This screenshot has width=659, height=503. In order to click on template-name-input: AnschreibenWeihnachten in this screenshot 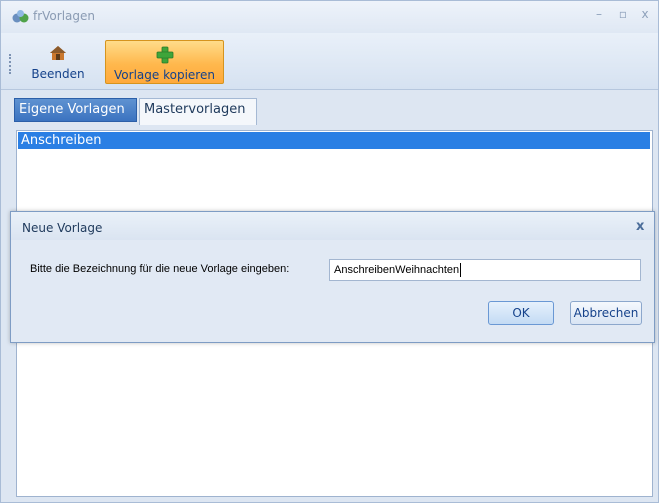, I will do `click(485, 270)`.